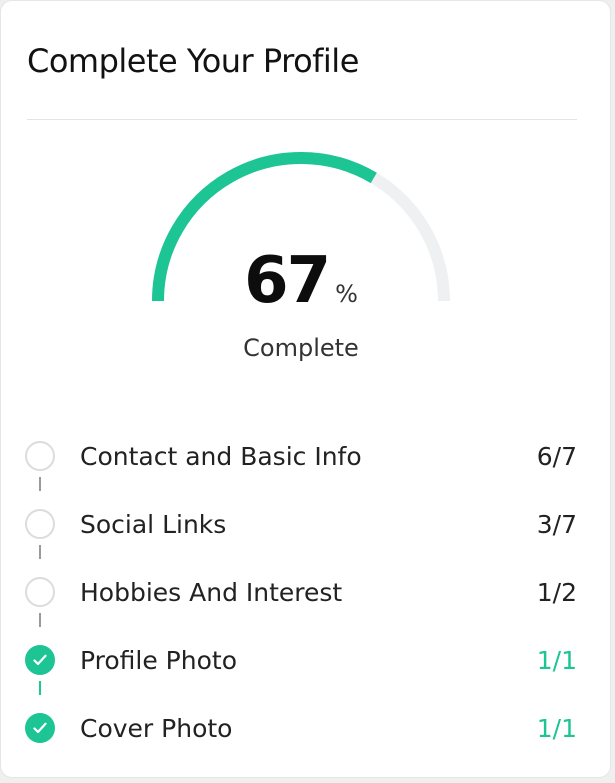  Describe the element at coordinates (556, 592) in the screenshot. I see `step-count: 1/2` at that location.